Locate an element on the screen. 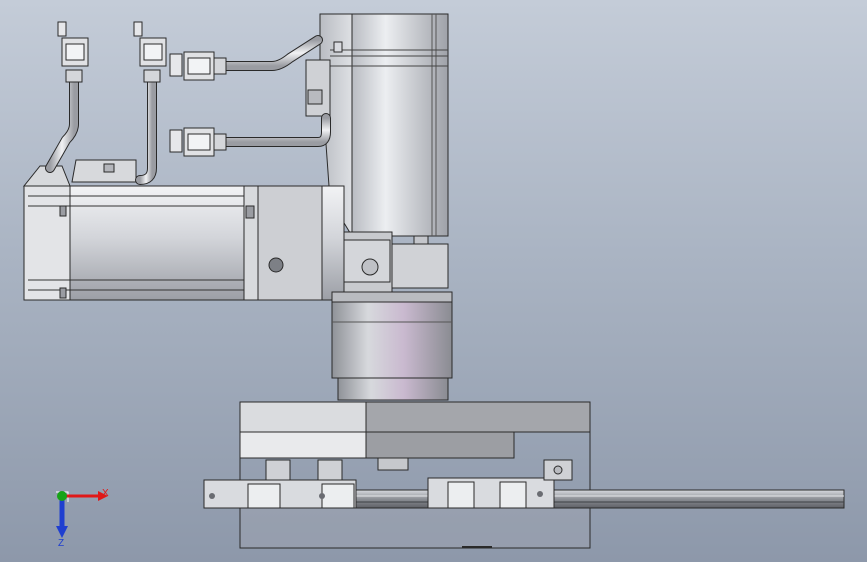 Image resolution: width=867 pixels, height=562 pixels. rail-carriage-left is located at coordinates (280, 484).